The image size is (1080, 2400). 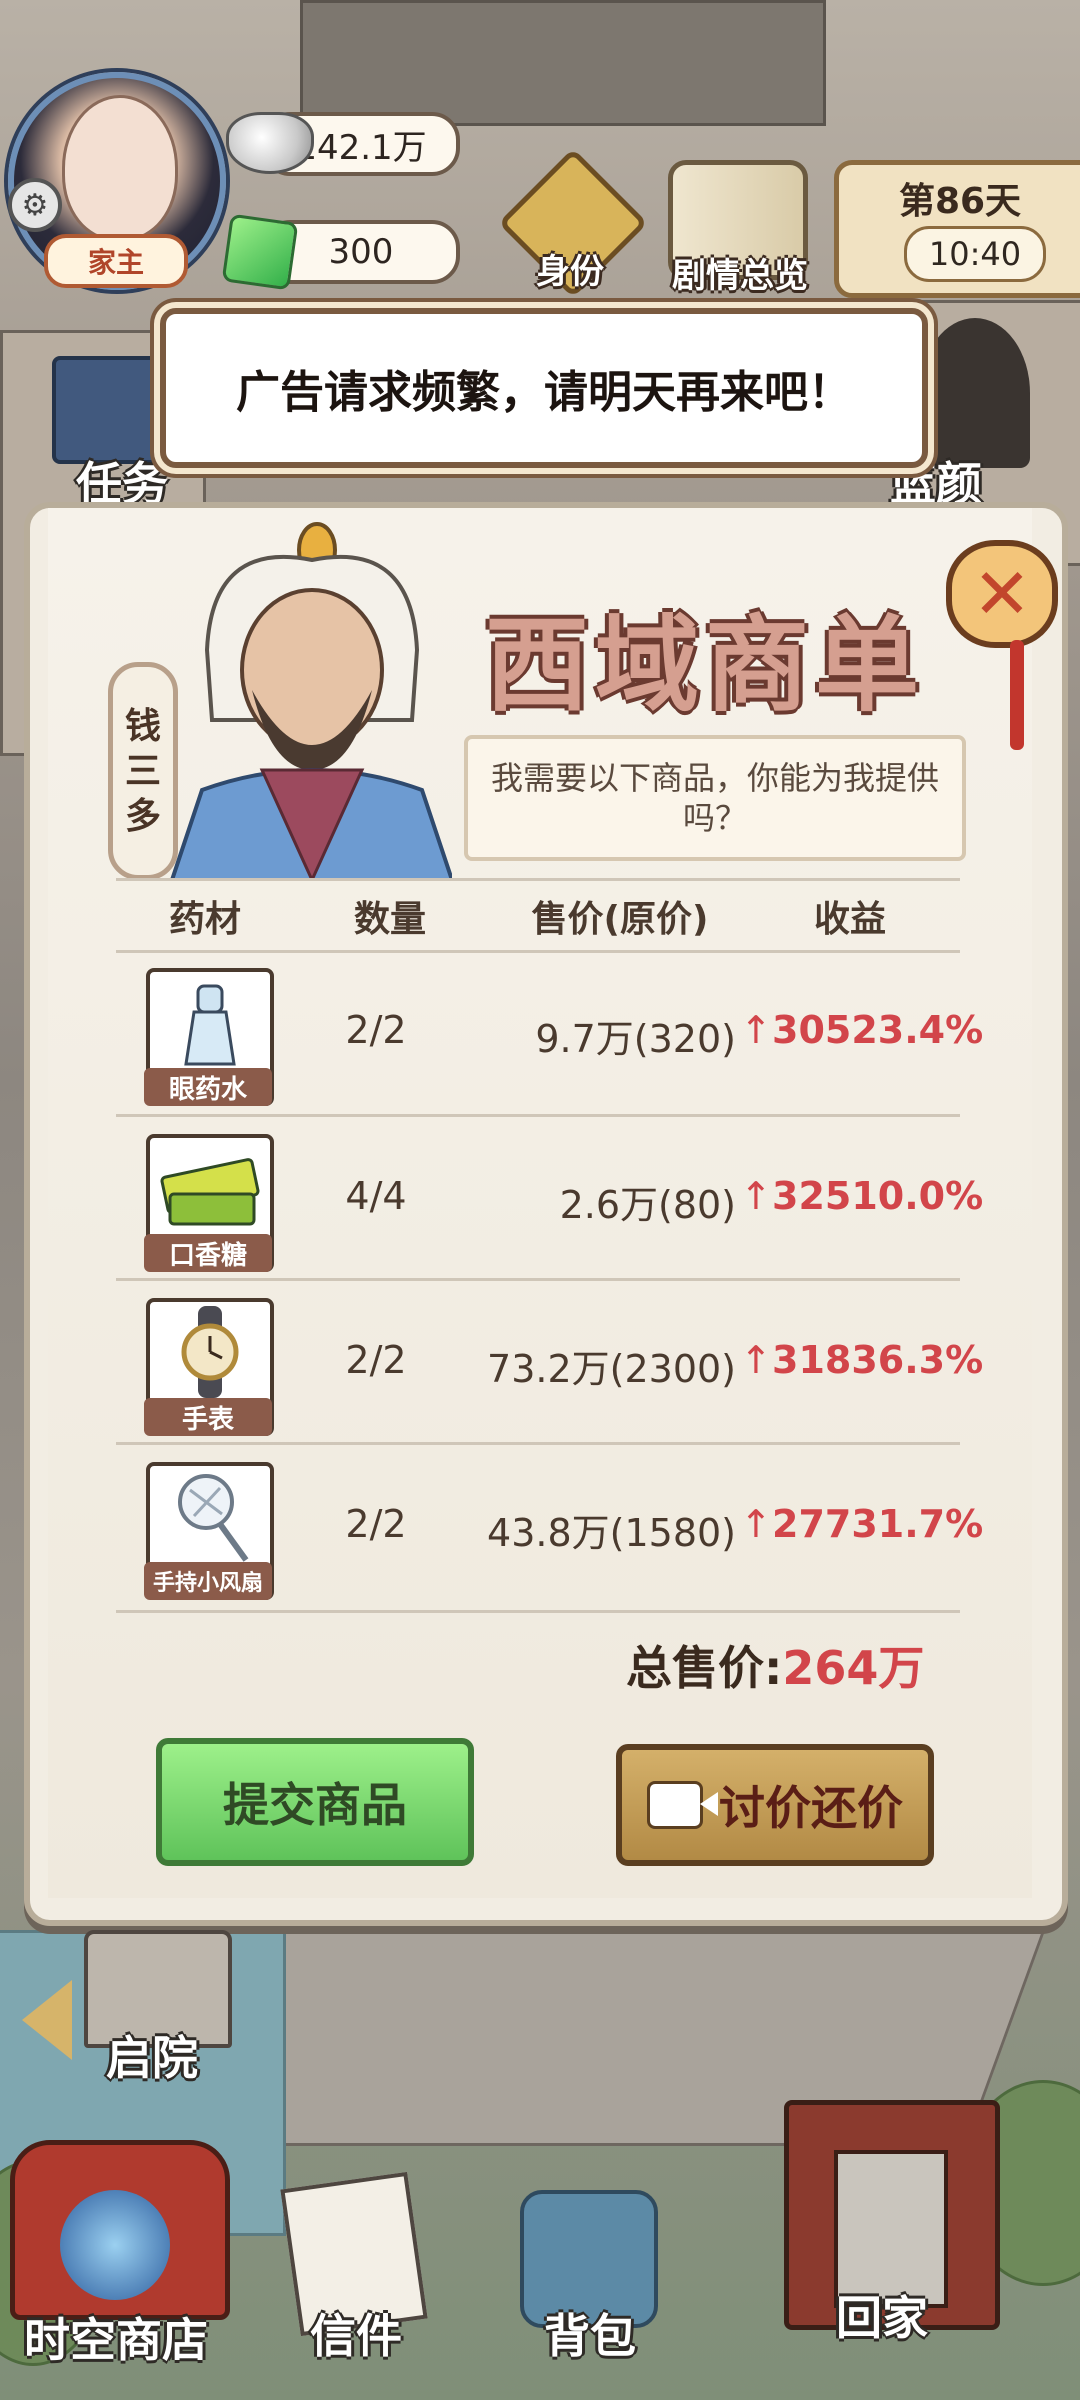 I want to click on lanyan-character, so click(x=975, y=393).